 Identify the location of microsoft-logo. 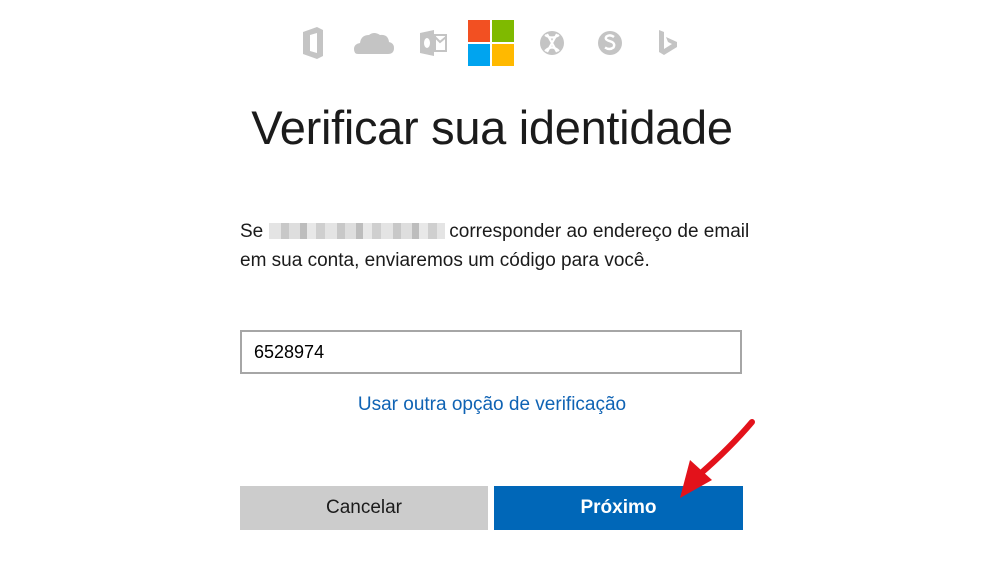
(491, 43).